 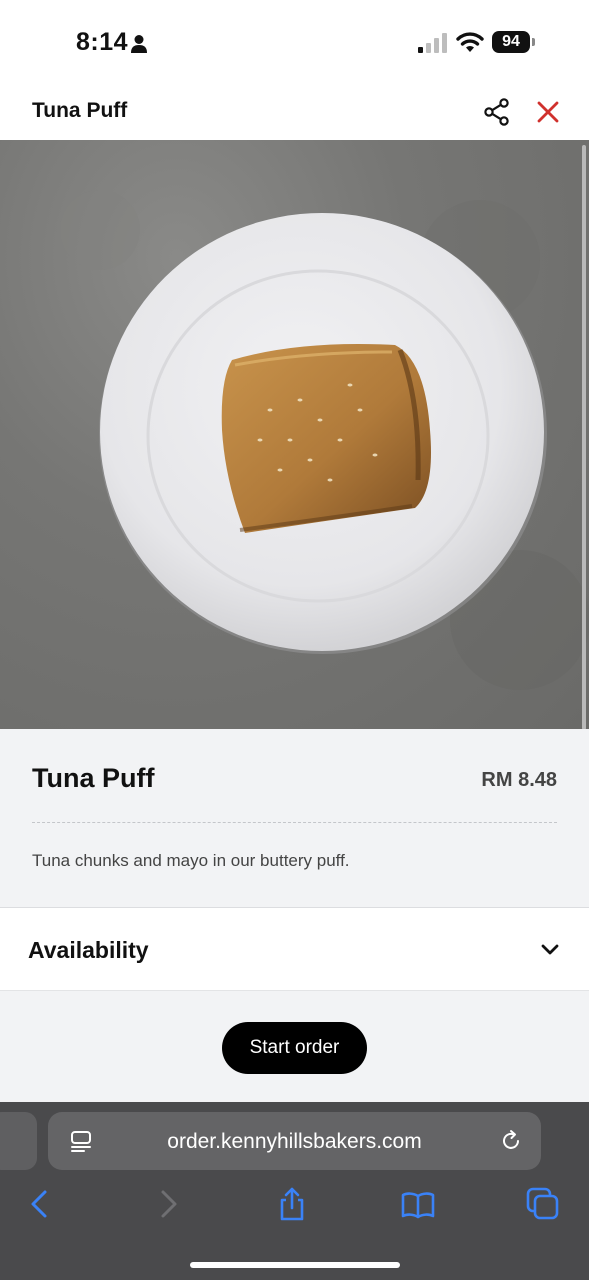 I want to click on bookmarks-icon, so click(x=418, y=1204).